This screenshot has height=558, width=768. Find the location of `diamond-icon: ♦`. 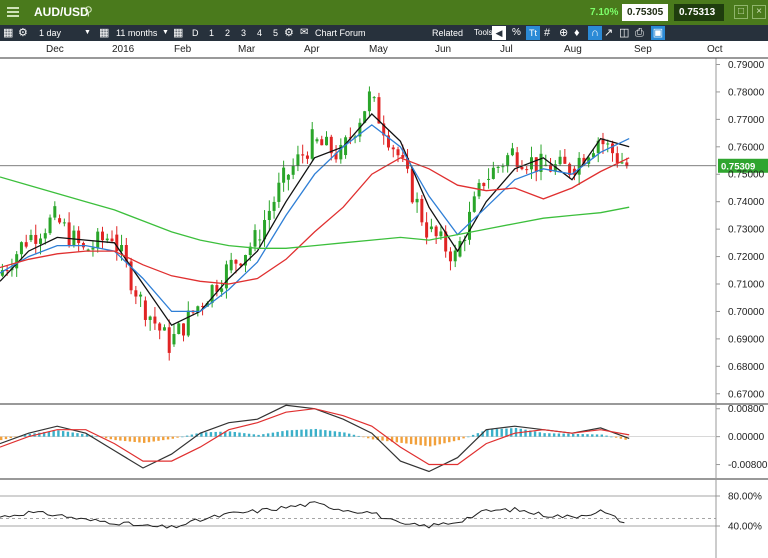

diamond-icon: ♦ is located at coordinates (577, 33).